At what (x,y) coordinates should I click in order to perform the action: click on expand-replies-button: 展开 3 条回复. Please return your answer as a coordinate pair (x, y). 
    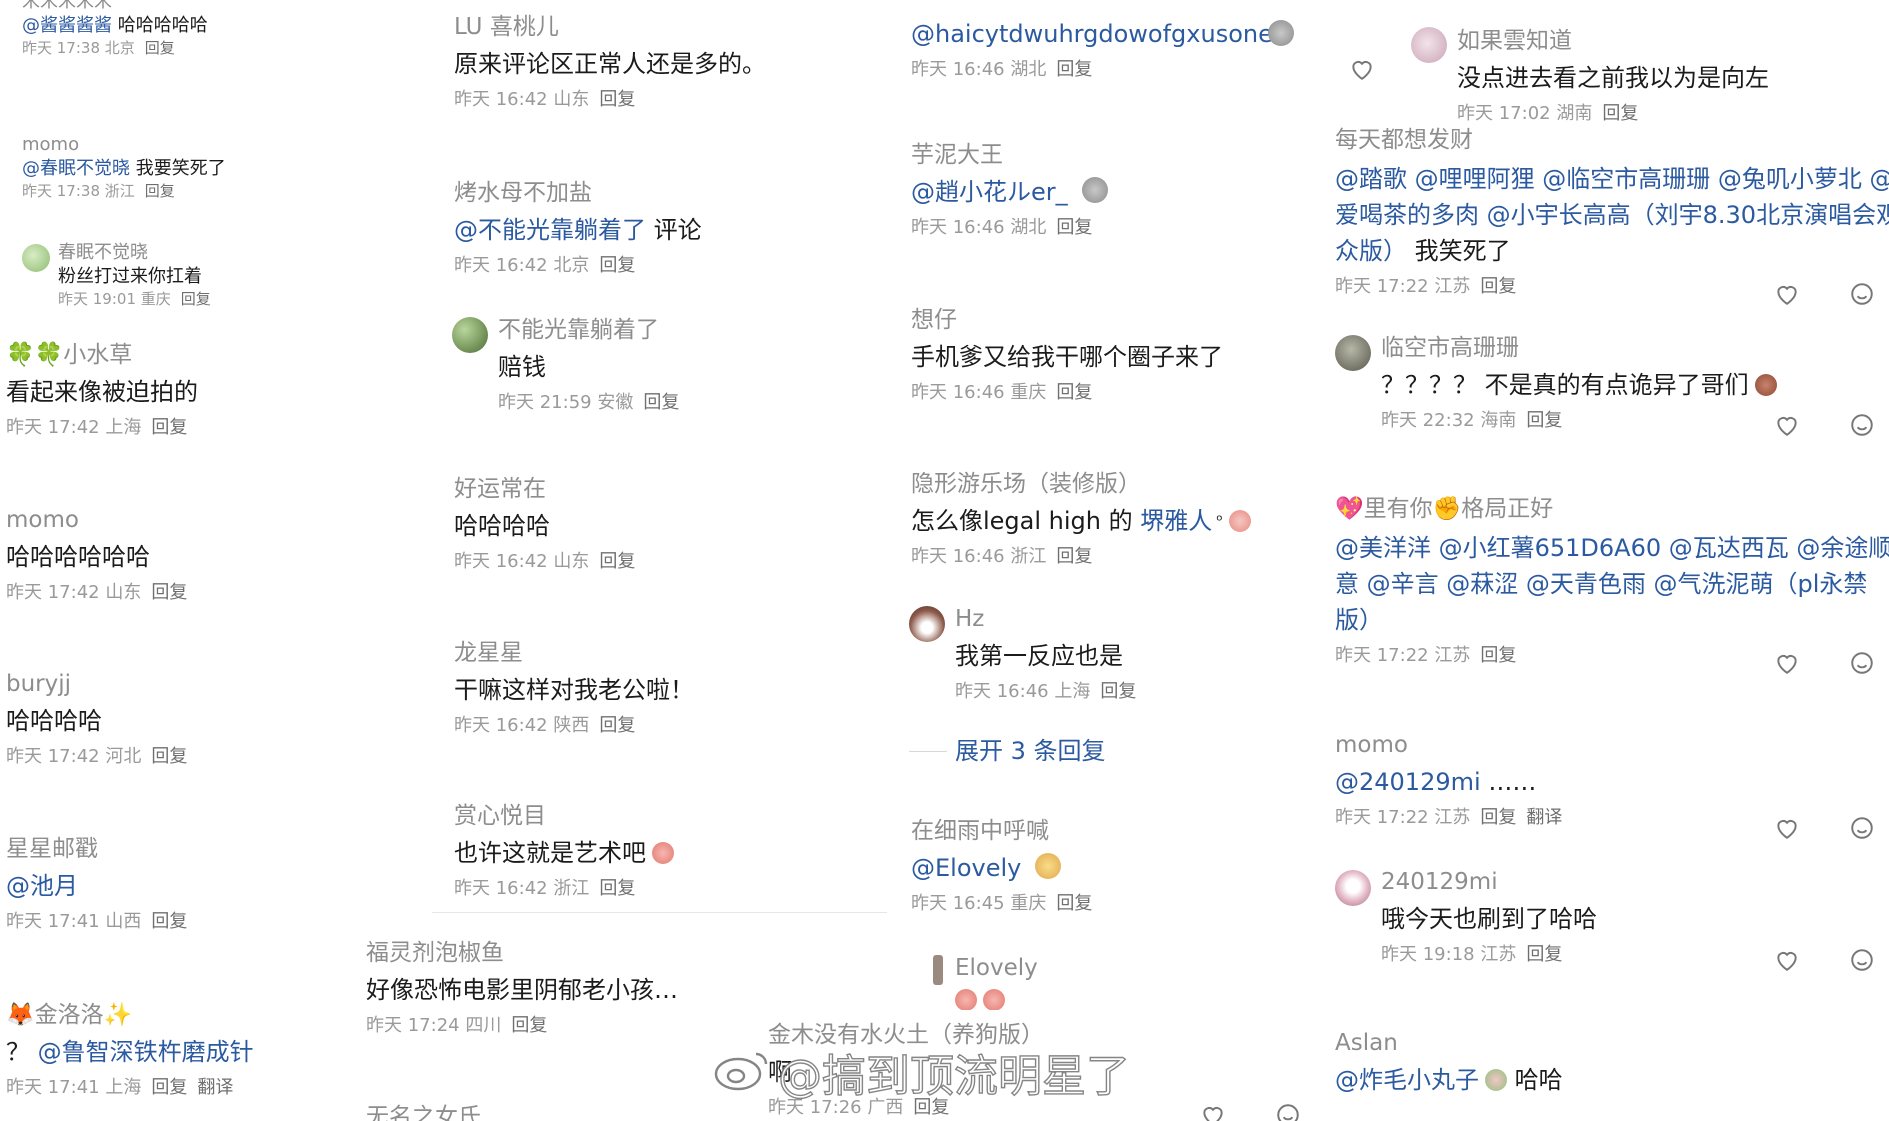
    Looking at the image, I should click on (1030, 751).